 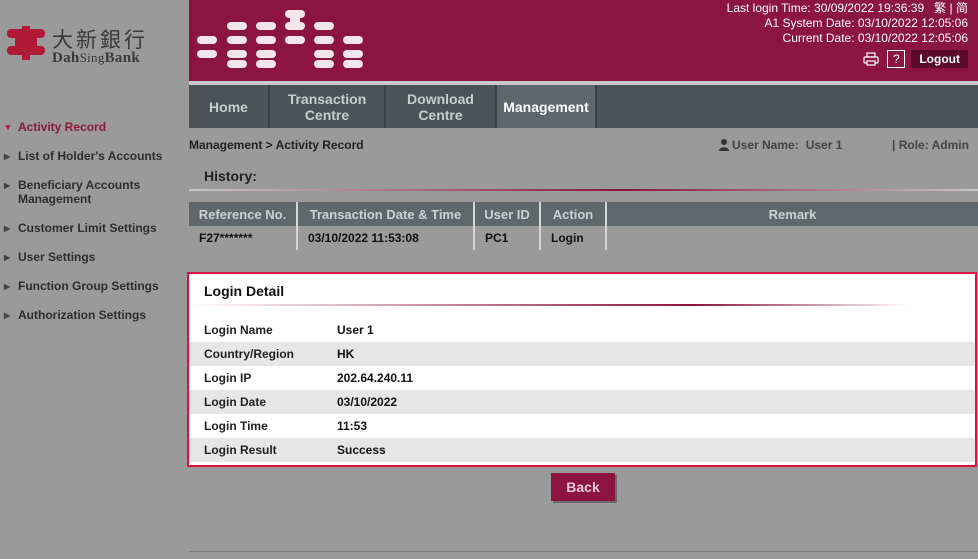 I want to click on last-login-time: Last login Time: 30/09/2022 19:36:39, so click(x=825, y=8).